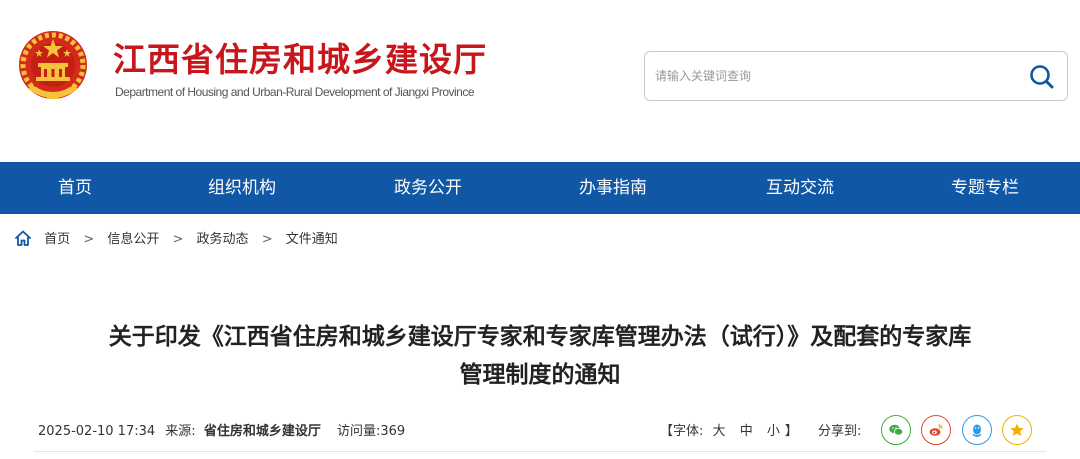 The height and width of the screenshot is (459, 1080). What do you see at coordinates (835, 76) in the screenshot?
I see `search-input` at bounding box center [835, 76].